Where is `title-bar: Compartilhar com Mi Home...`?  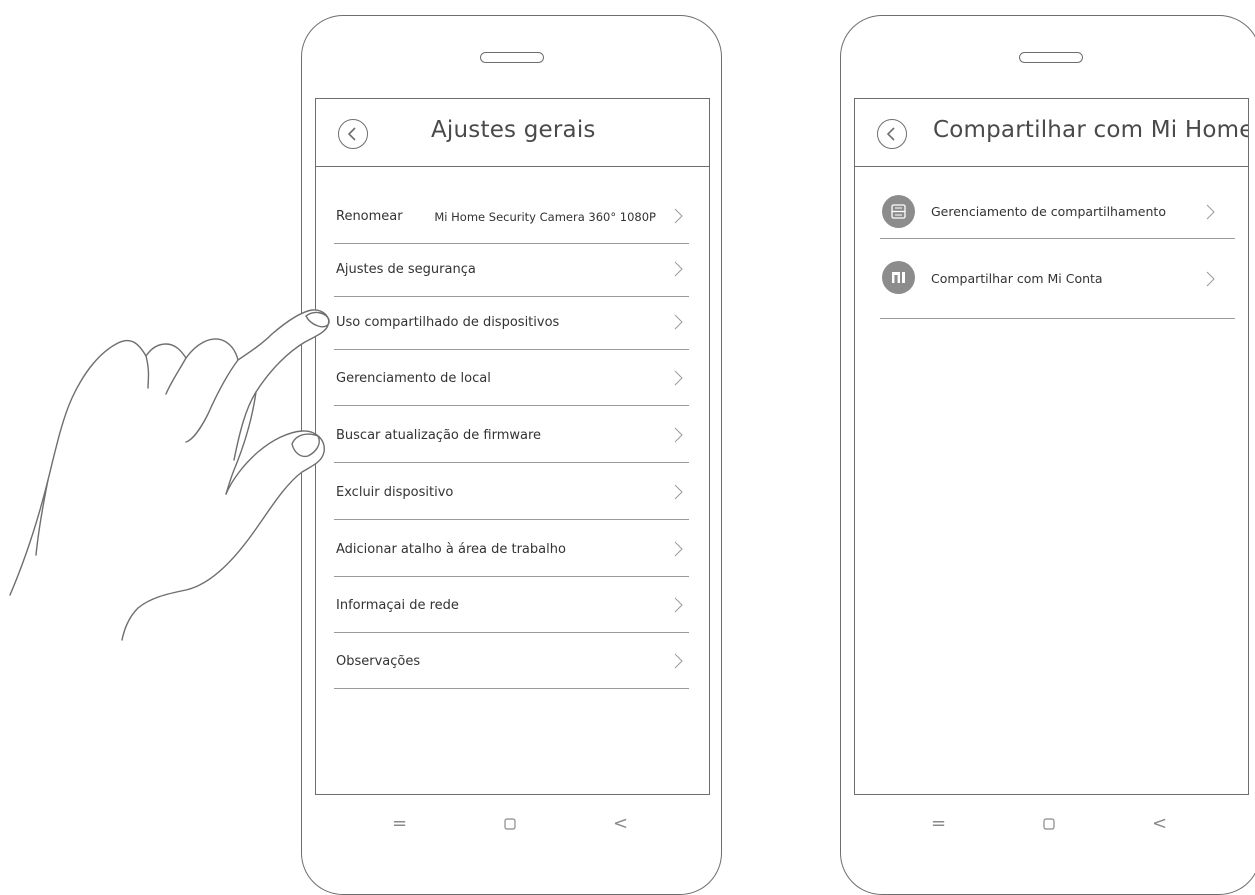
title-bar: Compartilhar com Mi Home... is located at coordinates (1051, 133).